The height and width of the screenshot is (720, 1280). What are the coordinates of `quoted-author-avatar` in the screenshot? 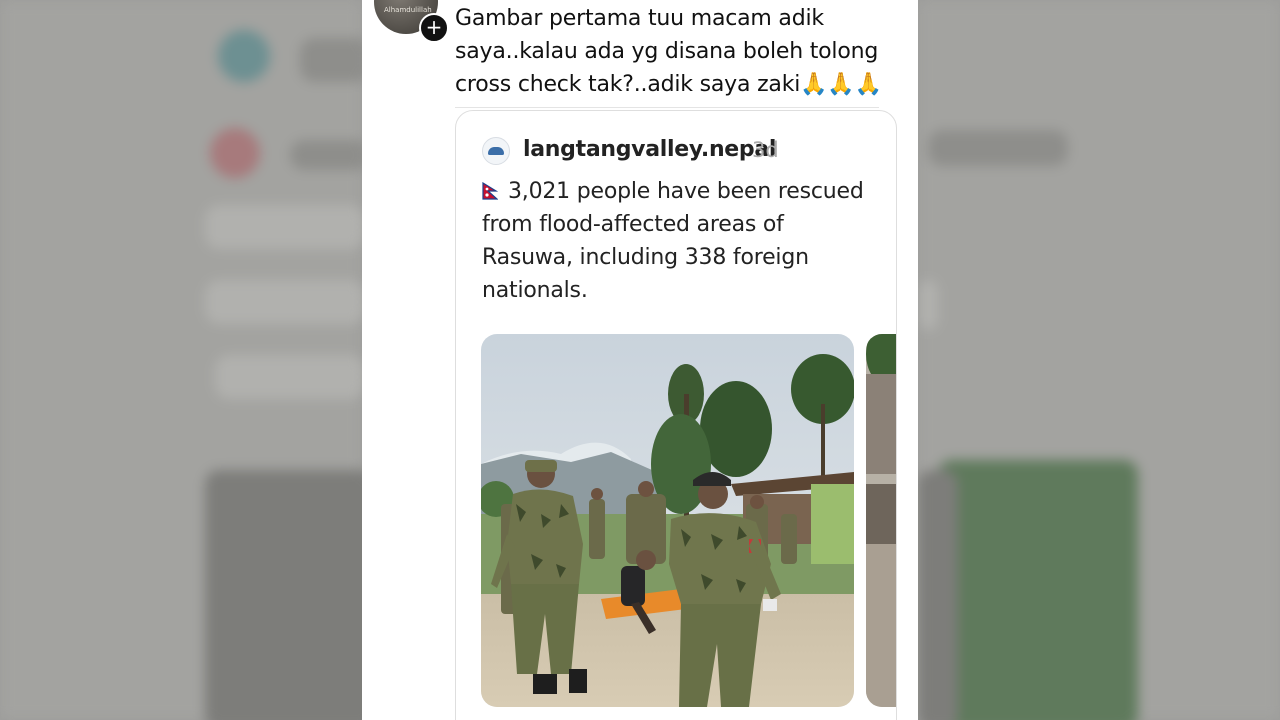 It's located at (496, 151).